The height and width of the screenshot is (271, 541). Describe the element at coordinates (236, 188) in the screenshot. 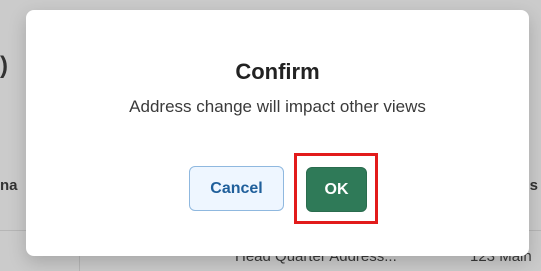

I see `cancel-button: Cancel` at that location.